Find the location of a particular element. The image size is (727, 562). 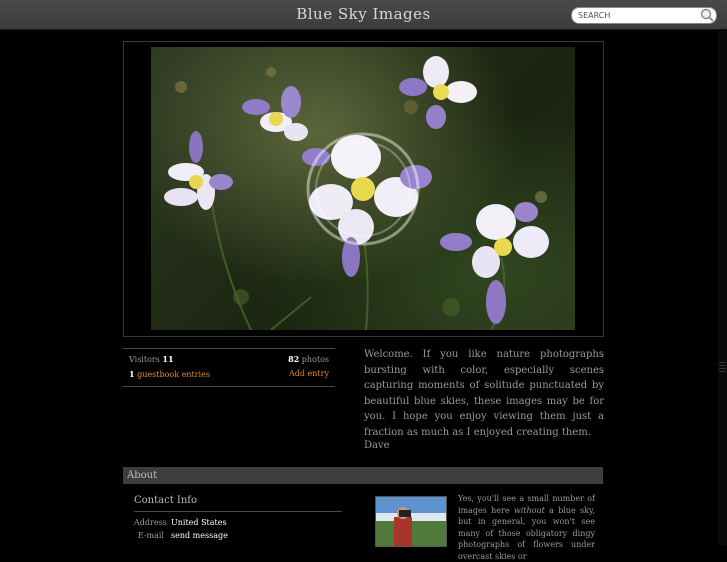

search-input is located at coordinates (637, 15).